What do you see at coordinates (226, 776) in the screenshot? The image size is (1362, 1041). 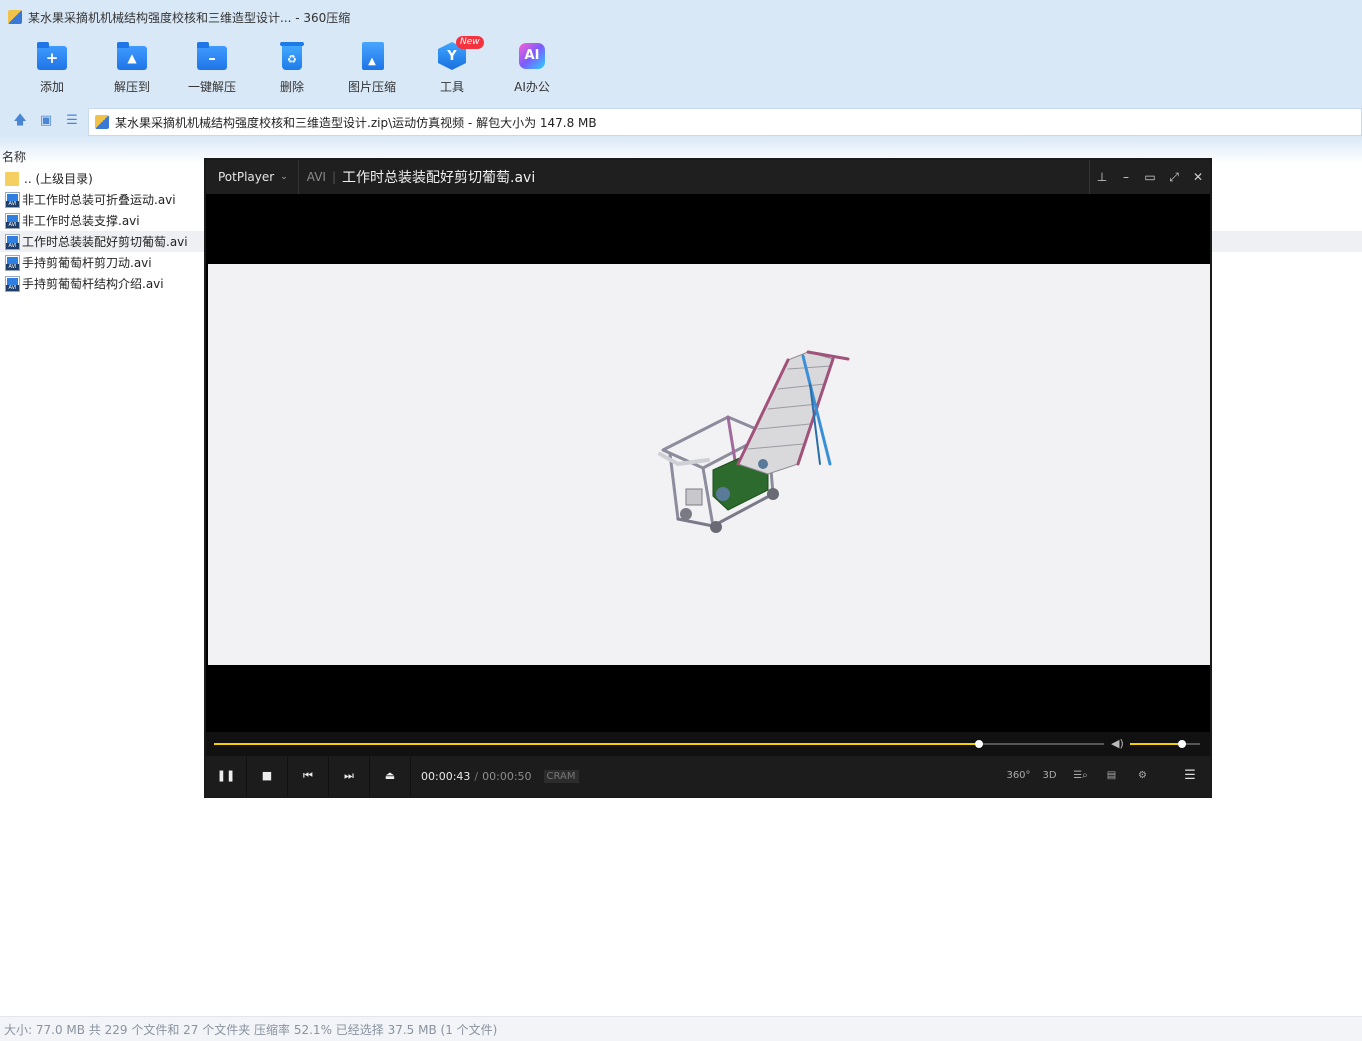 I see `pause-button: ❚❚` at bounding box center [226, 776].